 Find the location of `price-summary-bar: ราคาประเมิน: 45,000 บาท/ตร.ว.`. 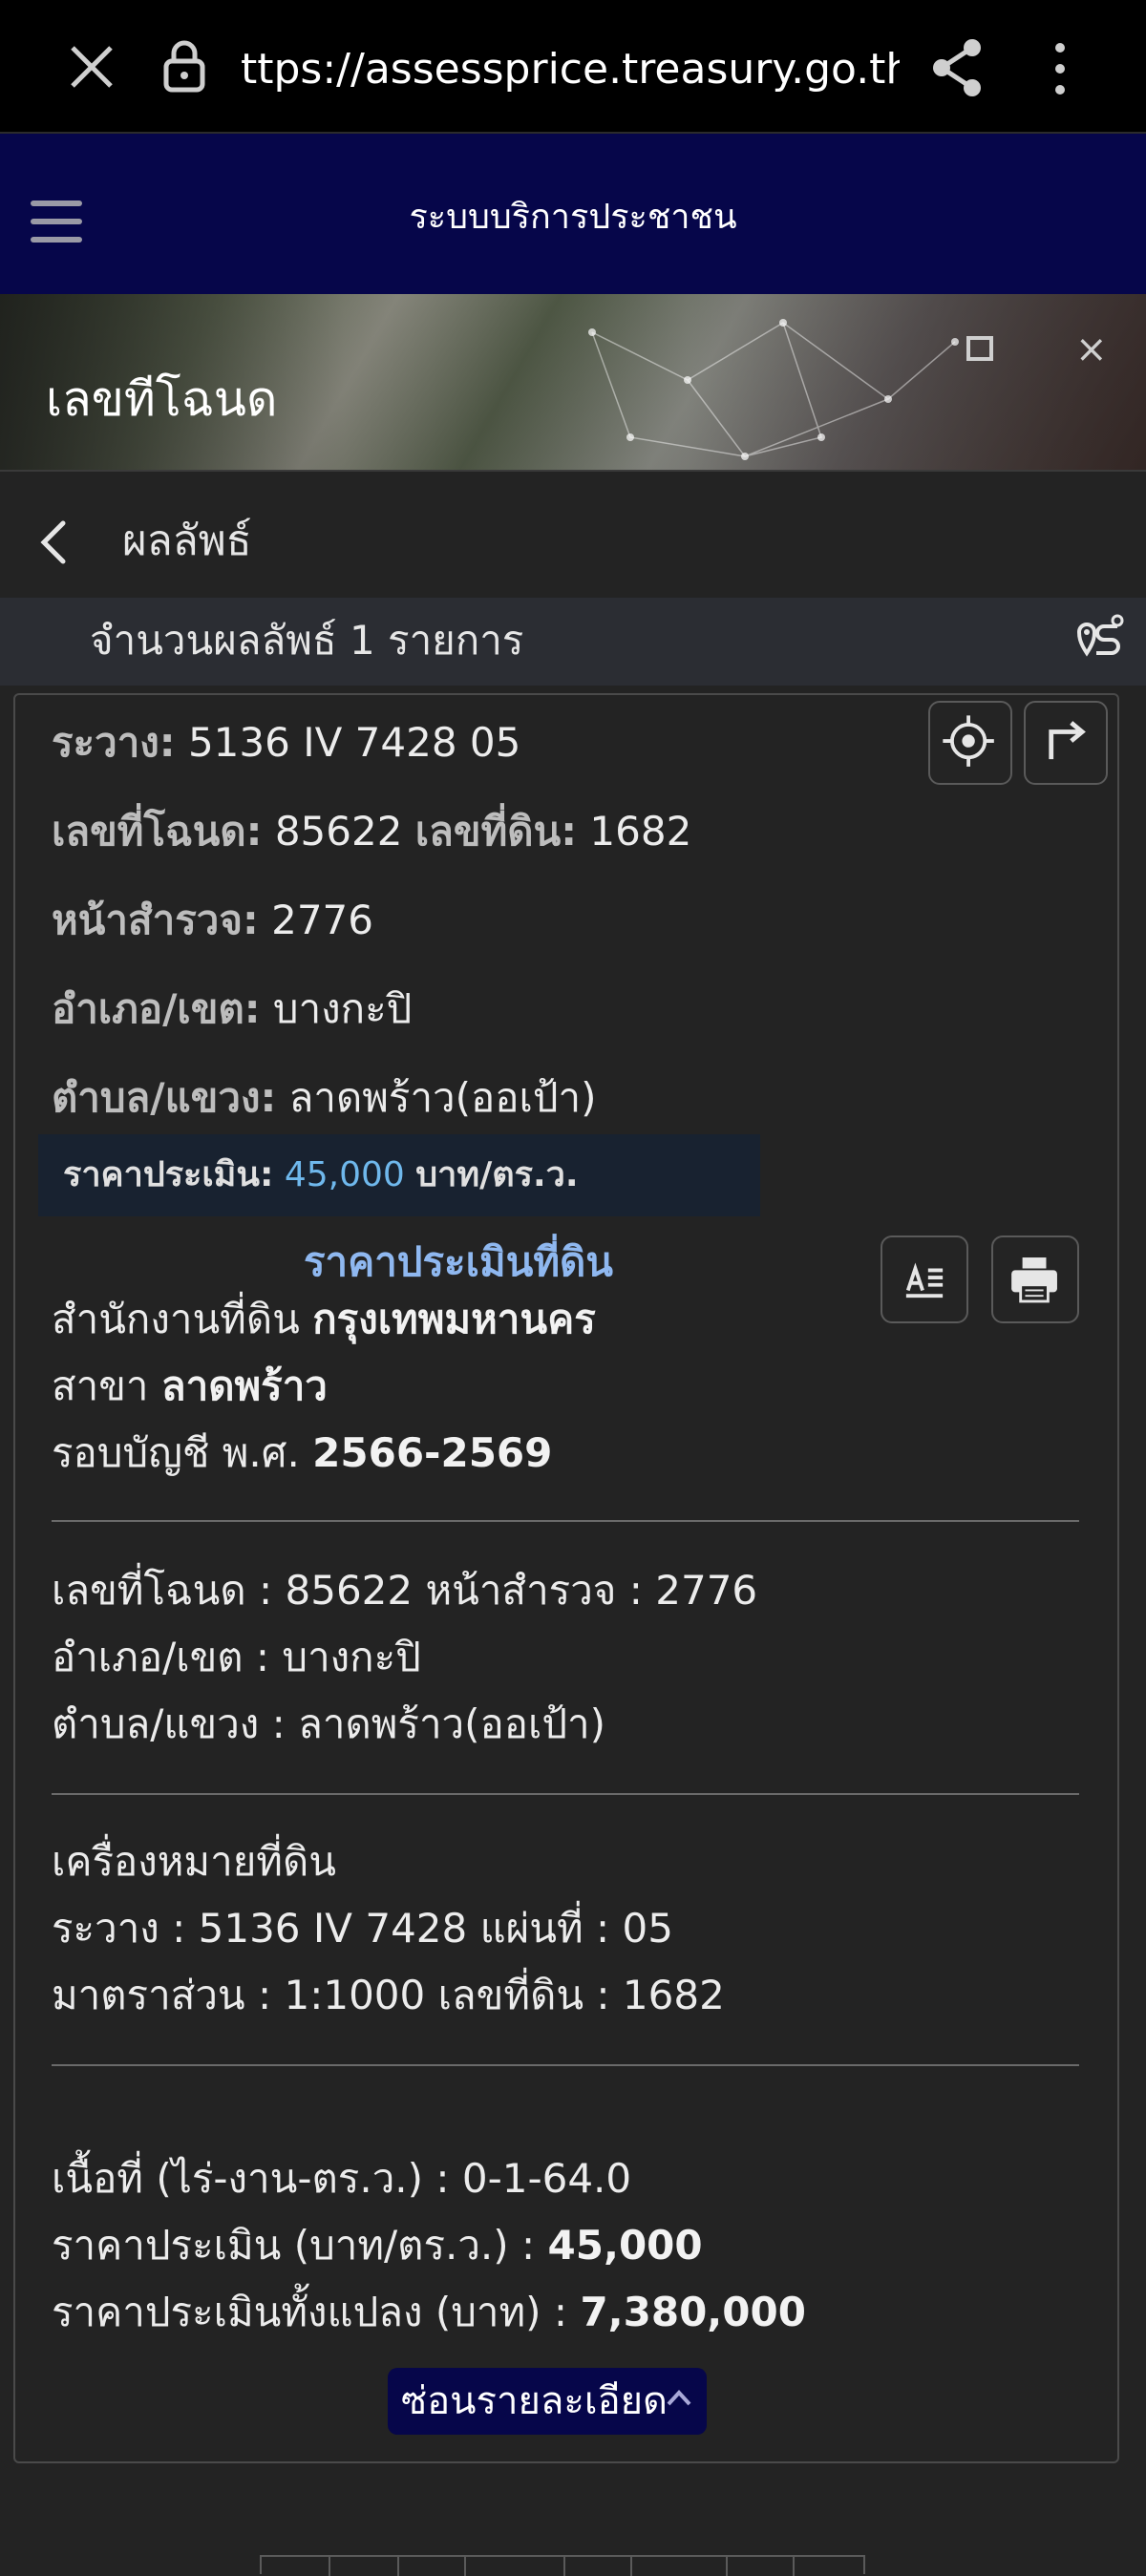

price-summary-bar: ราคาประเมิน: 45,000 บาท/ตร.ว. is located at coordinates (399, 1175).